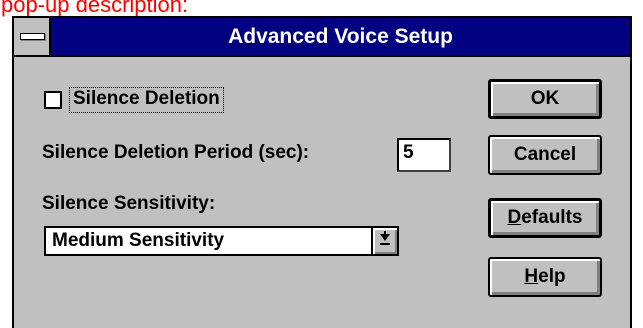 Image resolution: width=643 pixels, height=328 pixels. What do you see at coordinates (531, 276) in the screenshot?
I see `help-mnemonic: H` at bounding box center [531, 276].